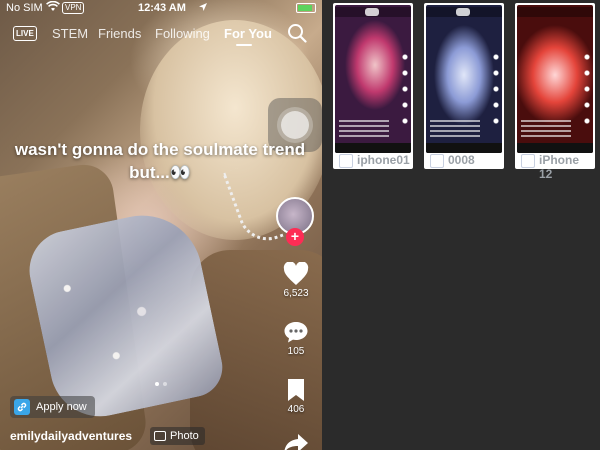 The width and height of the screenshot is (600, 450). What do you see at coordinates (161, 382) in the screenshot?
I see `carousel-indicator` at bounding box center [161, 382].